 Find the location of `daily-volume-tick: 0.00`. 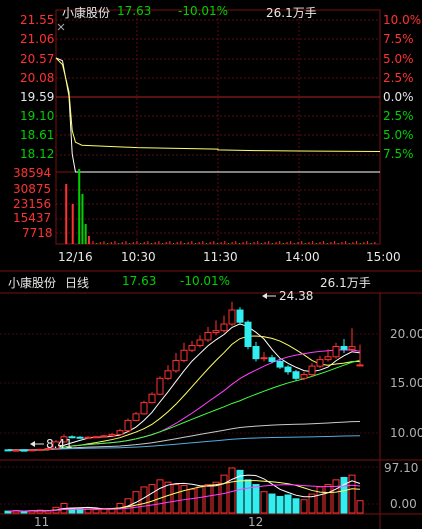

daily-volume-tick: 0.00 is located at coordinates (403, 504).